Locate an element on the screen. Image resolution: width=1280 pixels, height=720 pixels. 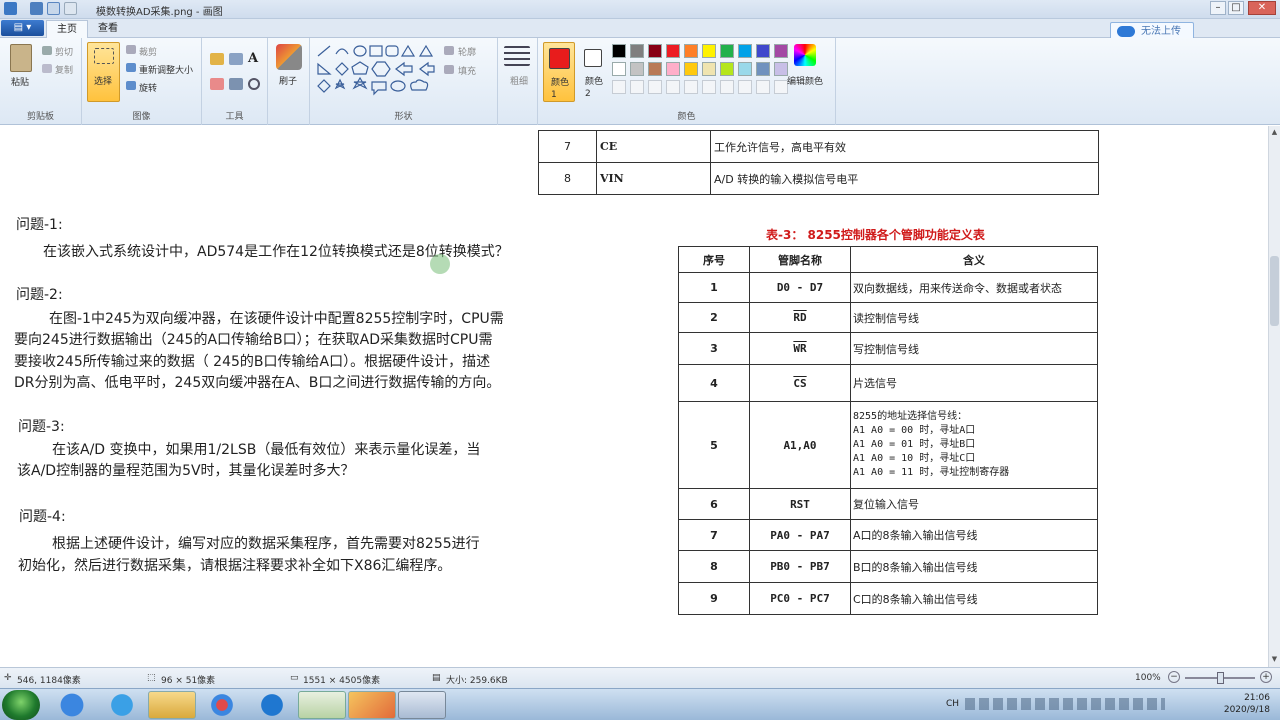
mouse-cursor-highlight is located at coordinates (440, 264).